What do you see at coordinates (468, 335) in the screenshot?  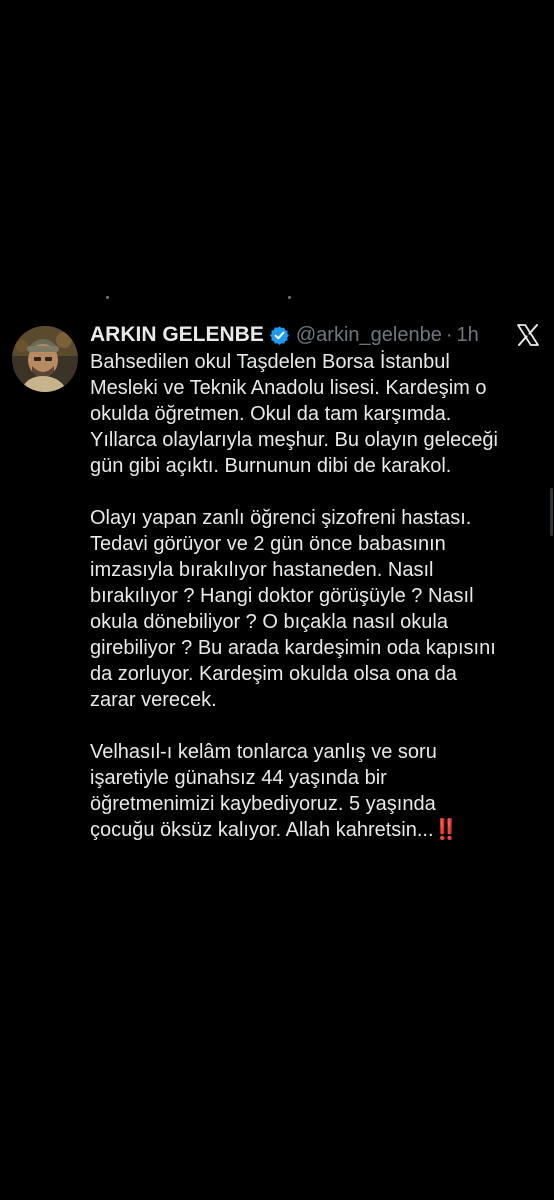 I see `tweet-timestamp: 1h` at bounding box center [468, 335].